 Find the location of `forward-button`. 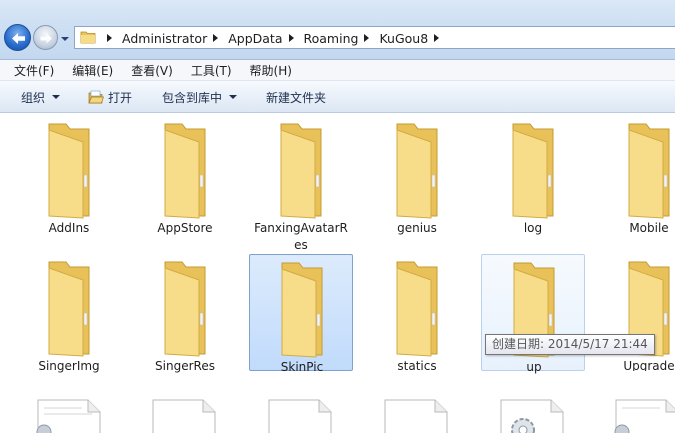

forward-button is located at coordinates (45, 37).